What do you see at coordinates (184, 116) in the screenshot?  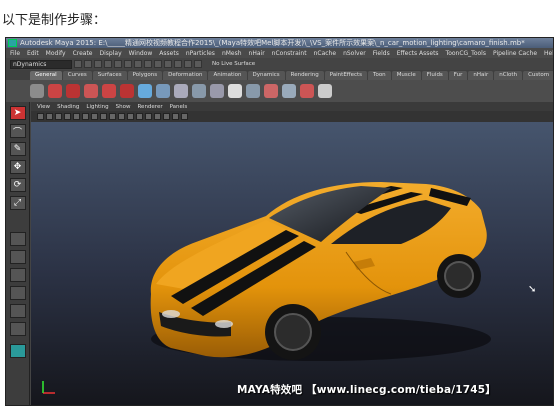 I see `xray-icon` at bounding box center [184, 116].